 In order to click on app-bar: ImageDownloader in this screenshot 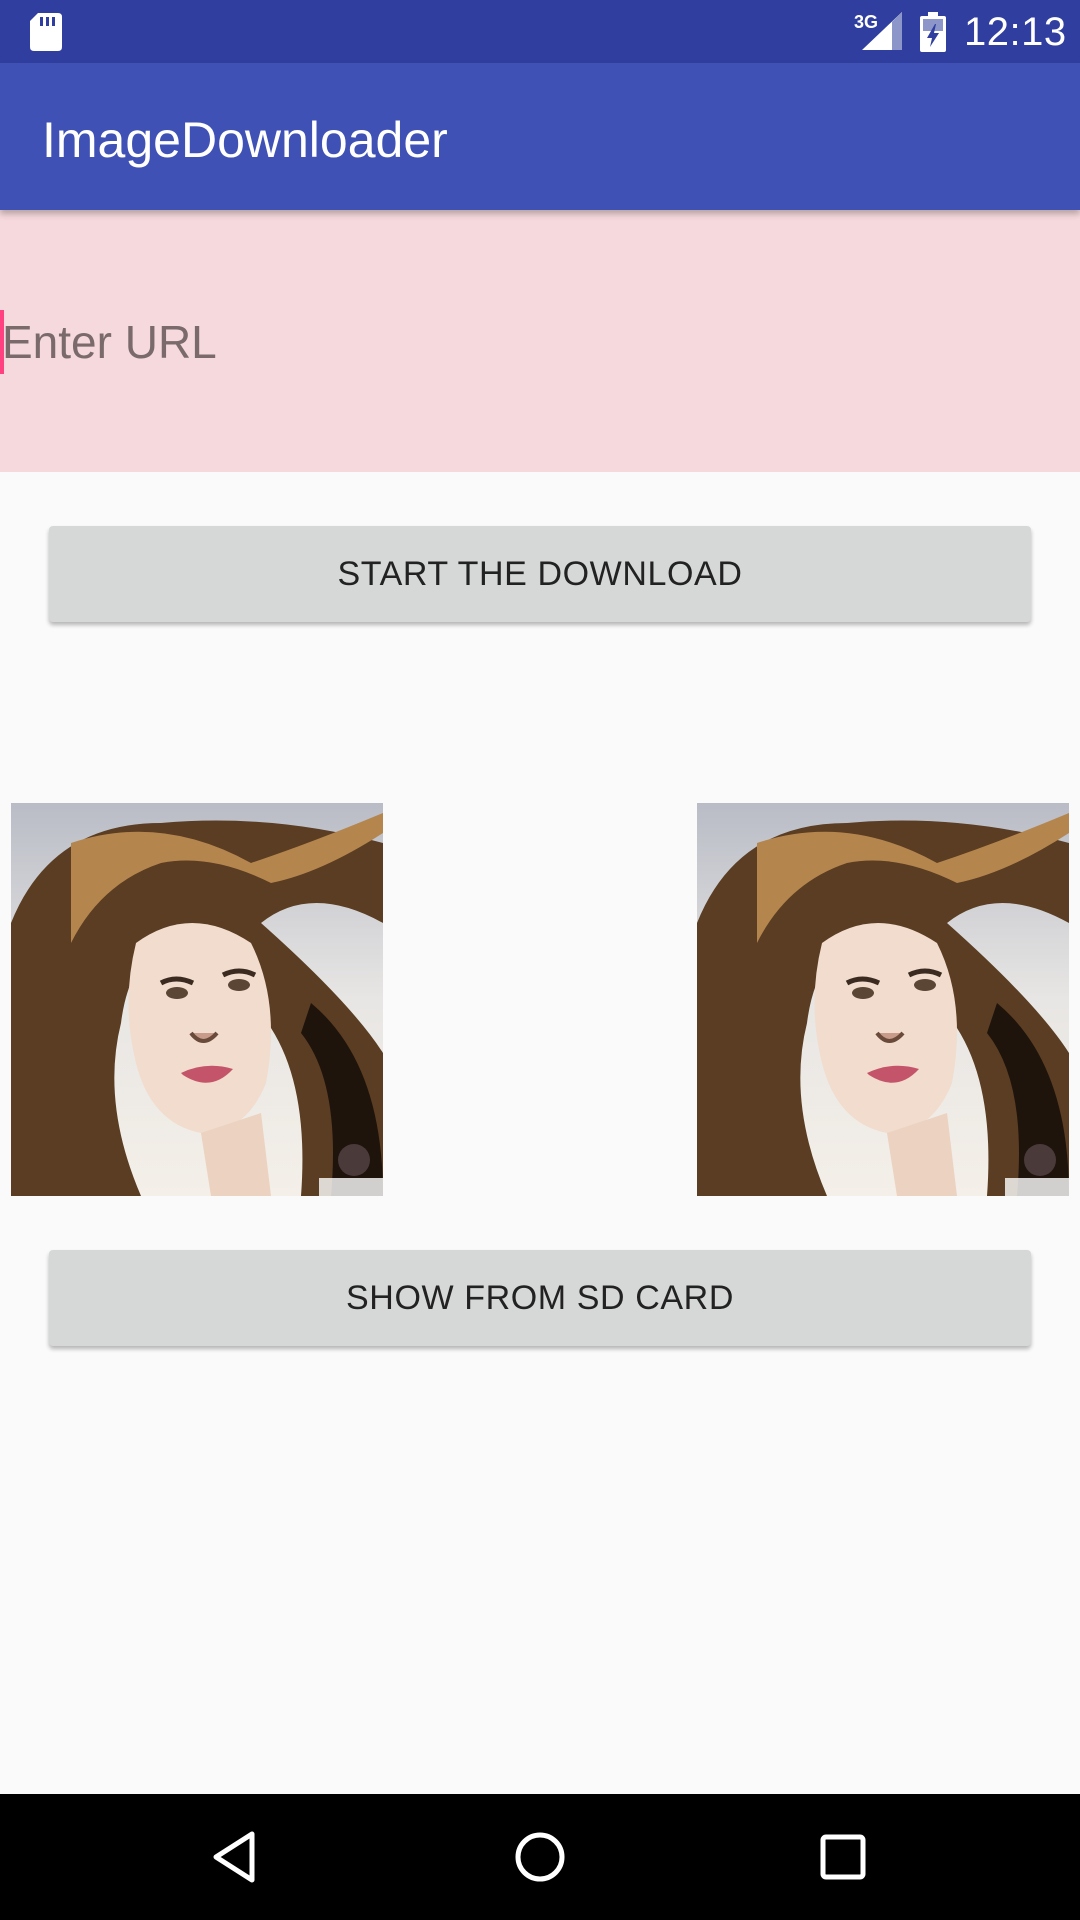, I will do `click(540, 136)`.